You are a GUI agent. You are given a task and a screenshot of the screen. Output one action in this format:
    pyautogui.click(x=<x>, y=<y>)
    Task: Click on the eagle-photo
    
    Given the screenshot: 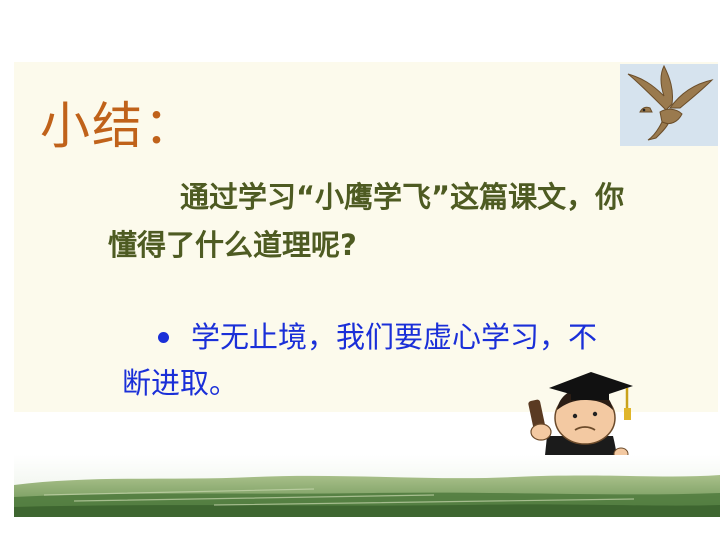 What is the action you would take?
    pyautogui.click(x=669, y=105)
    